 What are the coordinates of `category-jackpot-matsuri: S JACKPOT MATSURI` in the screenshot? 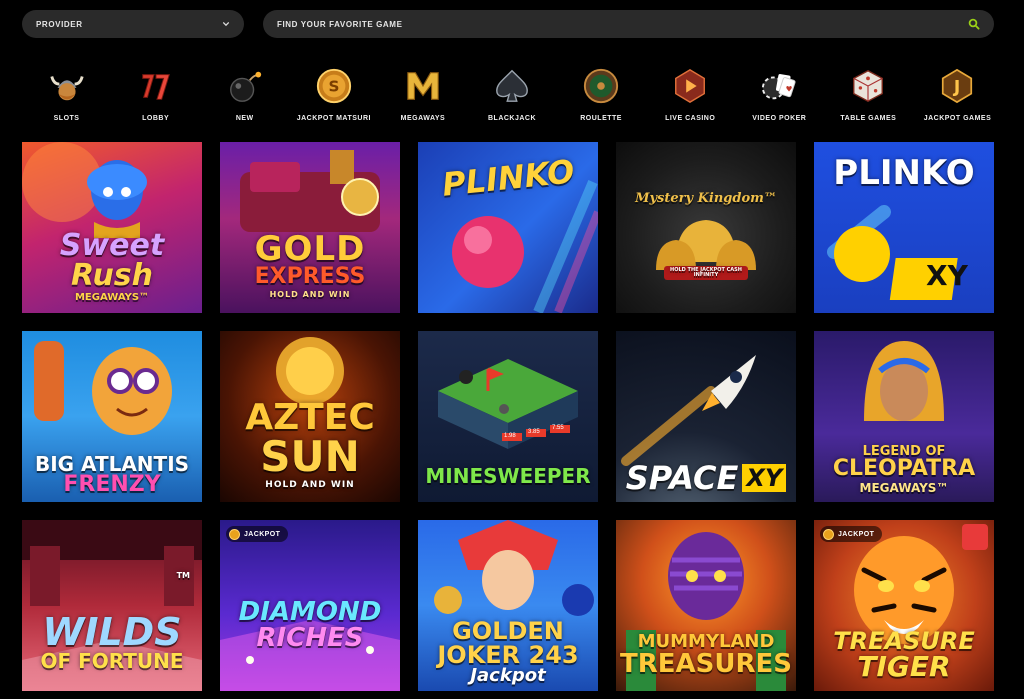 It's located at (333, 101).